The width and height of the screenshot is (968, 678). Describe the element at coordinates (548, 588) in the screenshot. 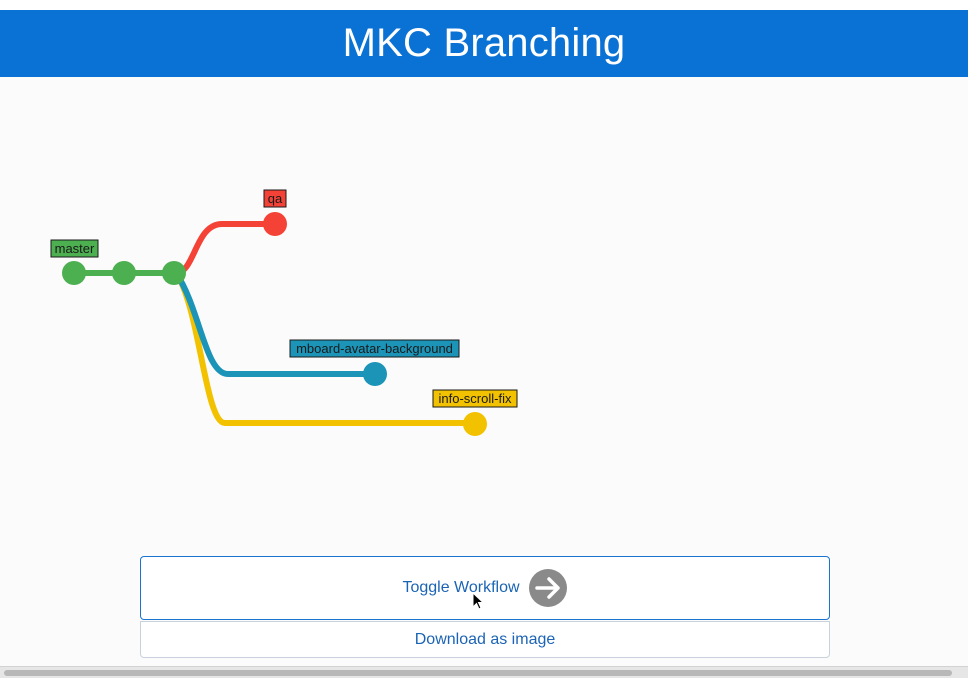

I see `arrow-right-circle-icon` at that location.